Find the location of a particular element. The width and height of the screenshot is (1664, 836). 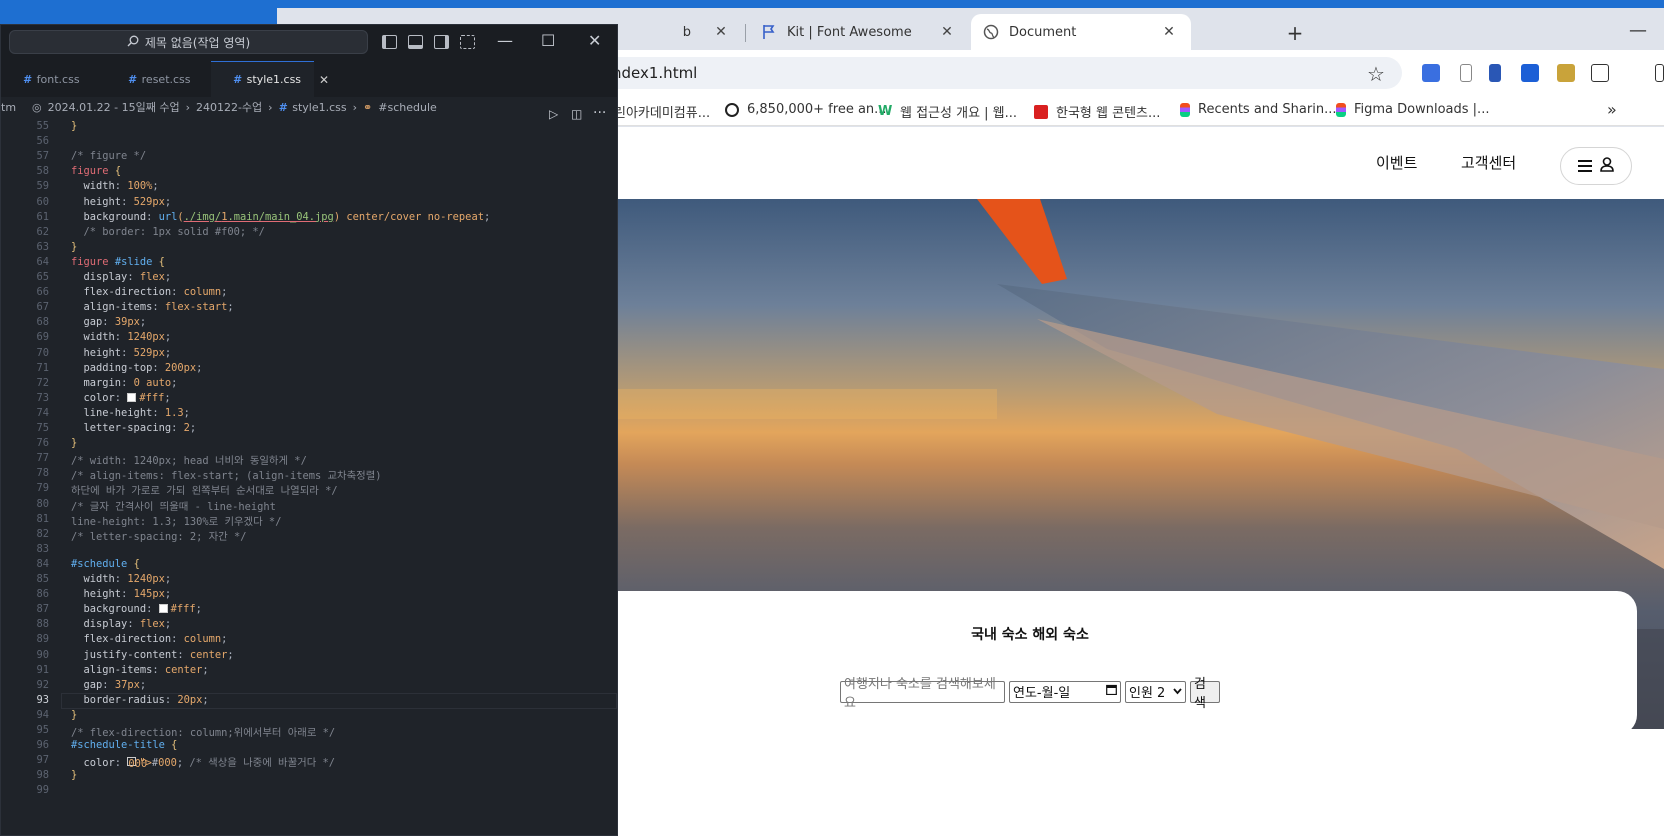

line-number: 55 is located at coordinates (42, 126).